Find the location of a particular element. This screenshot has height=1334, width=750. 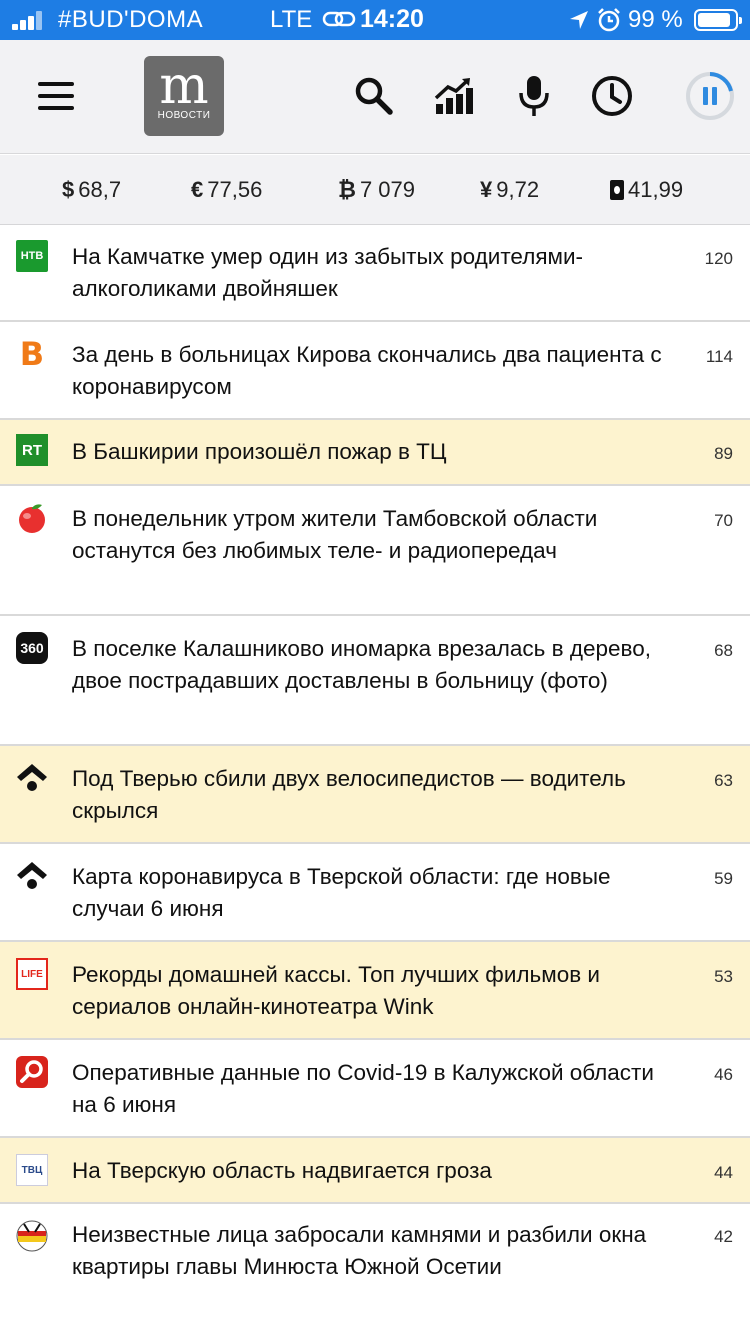

rate-btc: ₿ 7 079 is located at coordinates (376, 190).